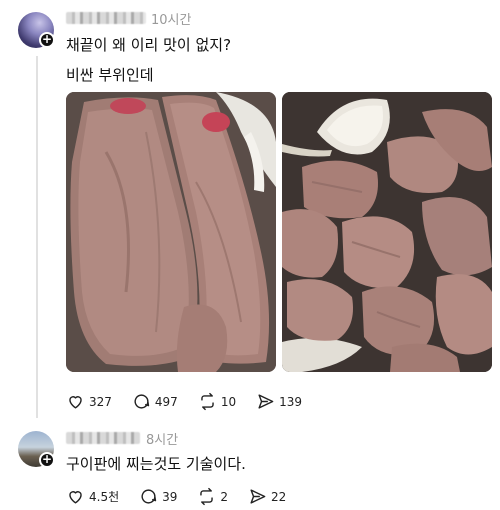  What do you see at coordinates (166, 401) in the screenshot?
I see `comment-count: 497` at bounding box center [166, 401].